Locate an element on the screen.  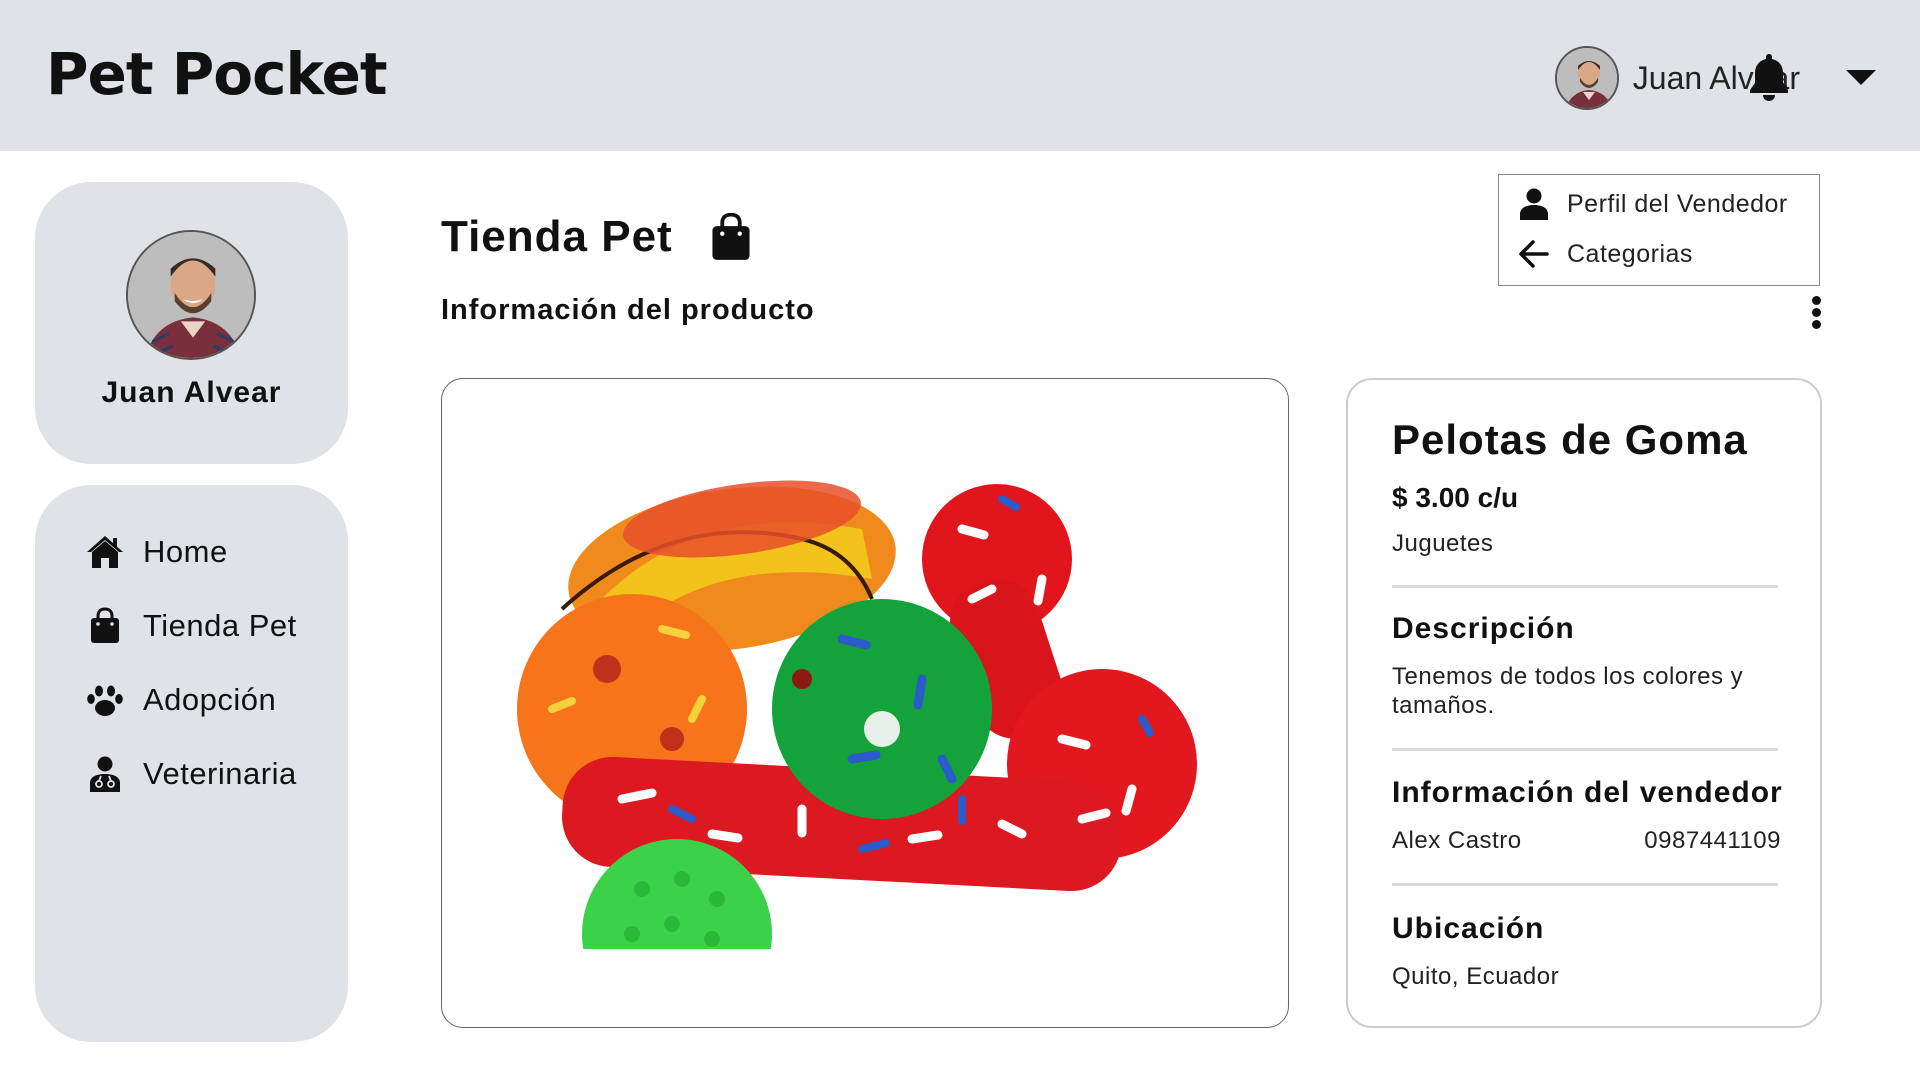
chevron-down-icon is located at coordinates (1861, 77).